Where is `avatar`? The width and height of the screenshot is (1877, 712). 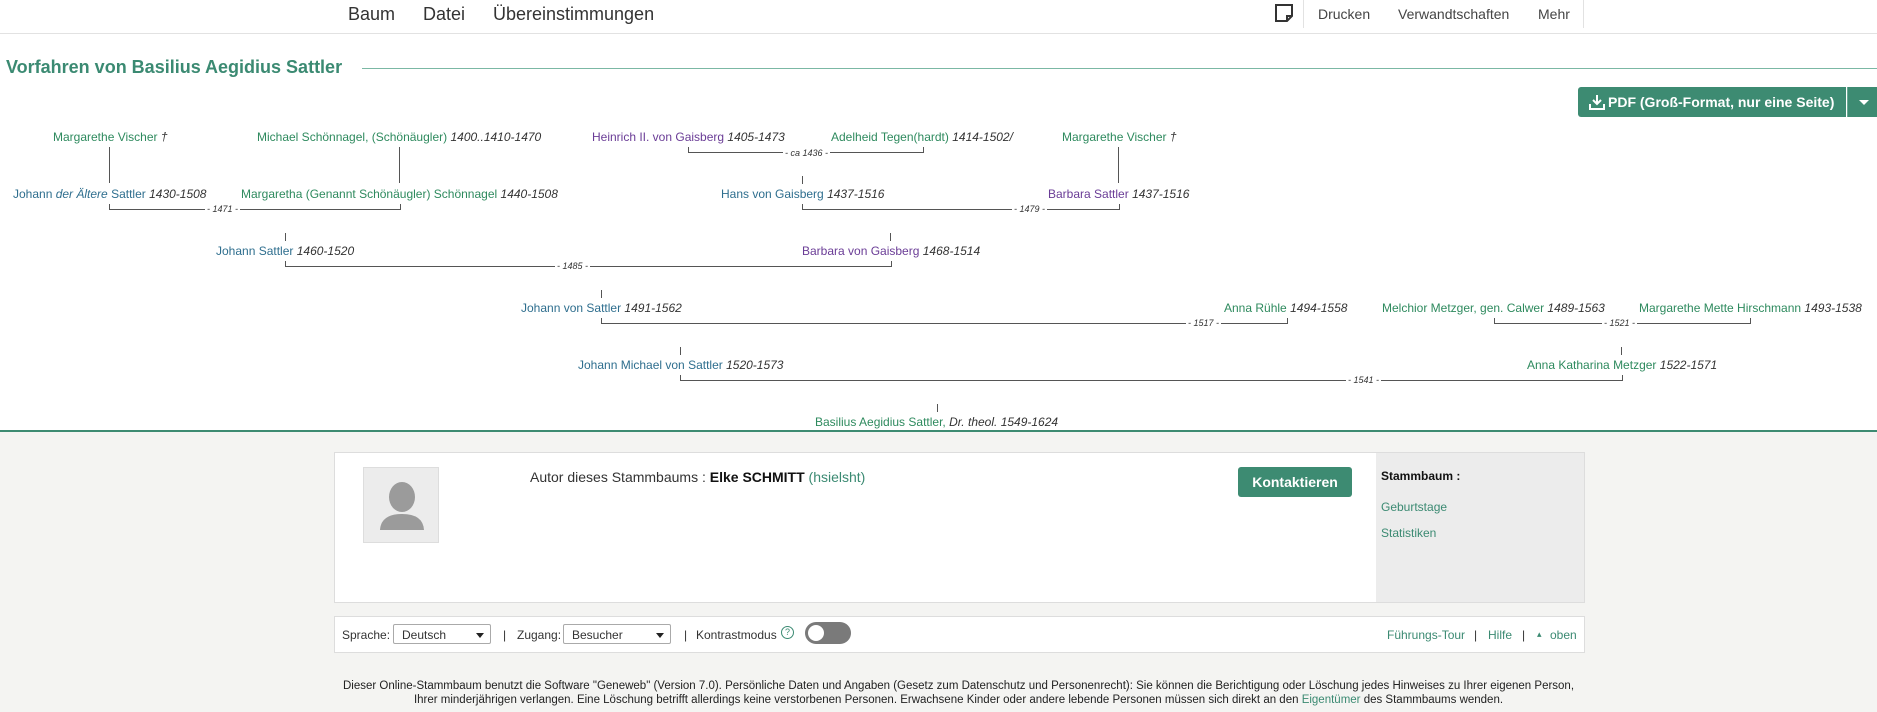 avatar is located at coordinates (401, 505).